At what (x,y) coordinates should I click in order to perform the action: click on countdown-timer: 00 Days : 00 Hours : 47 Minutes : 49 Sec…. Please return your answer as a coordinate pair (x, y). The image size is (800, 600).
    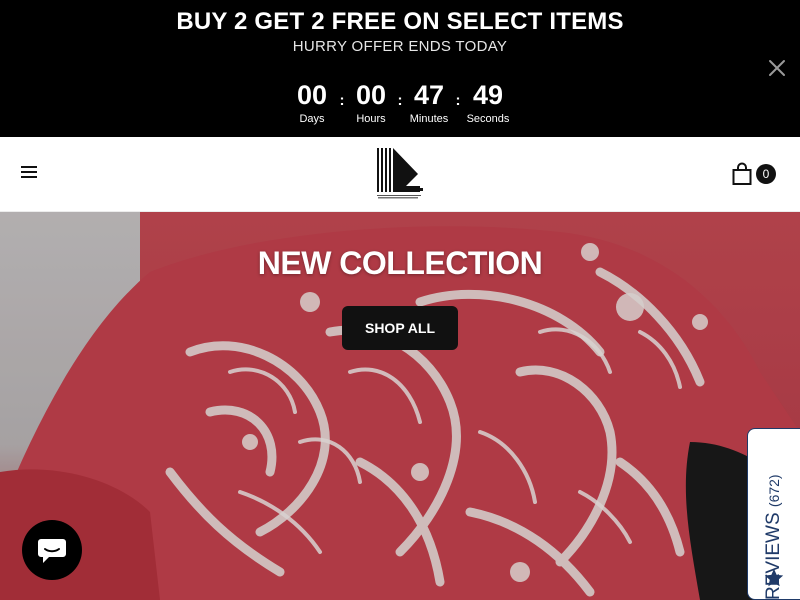
    Looking at the image, I should click on (400, 104).